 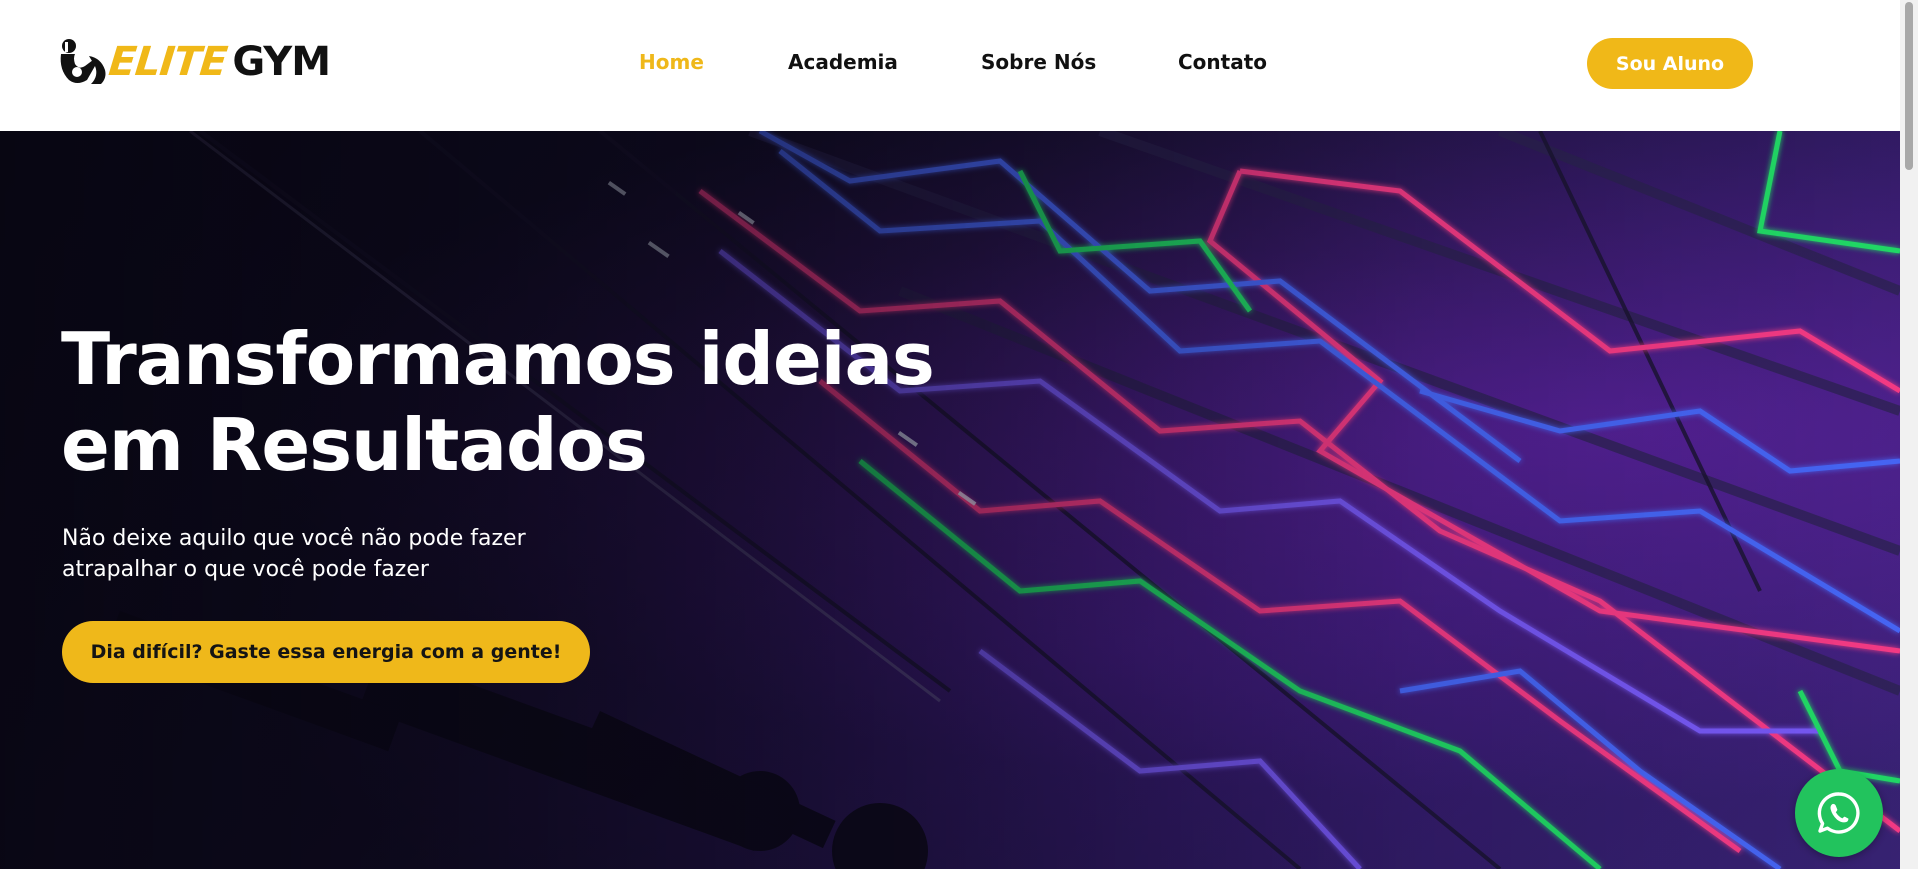 What do you see at coordinates (83, 61) in the screenshot?
I see `strongman-icon` at bounding box center [83, 61].